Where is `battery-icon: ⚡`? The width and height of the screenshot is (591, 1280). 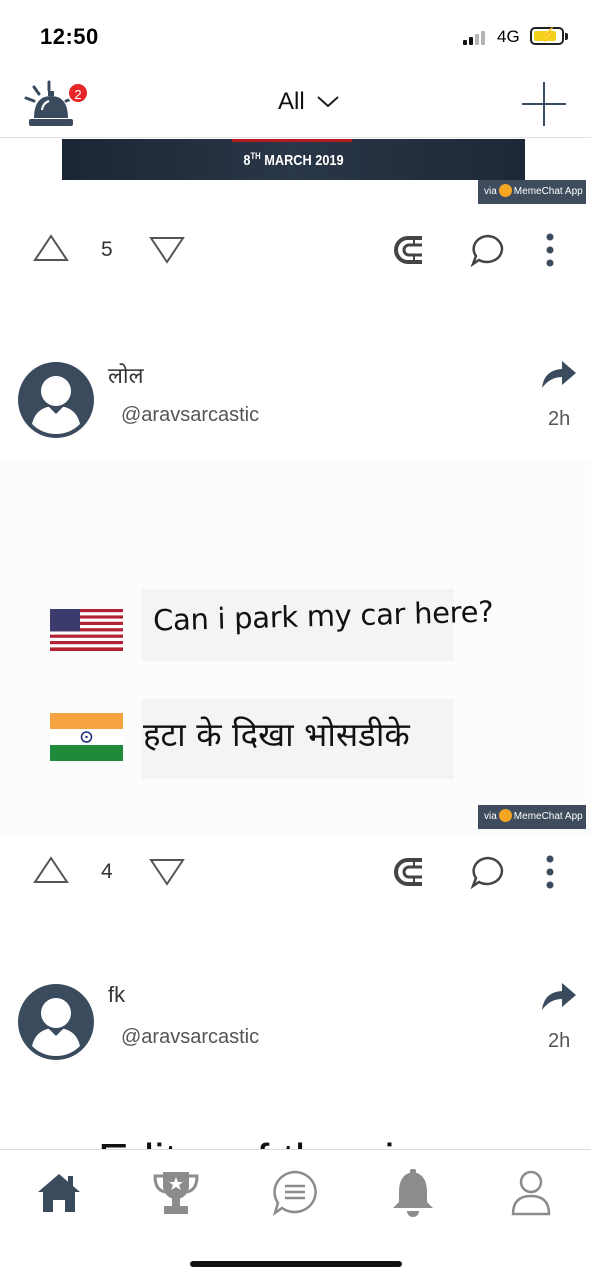
battery-icon: ⚡ is located at coordinates (549, 35).